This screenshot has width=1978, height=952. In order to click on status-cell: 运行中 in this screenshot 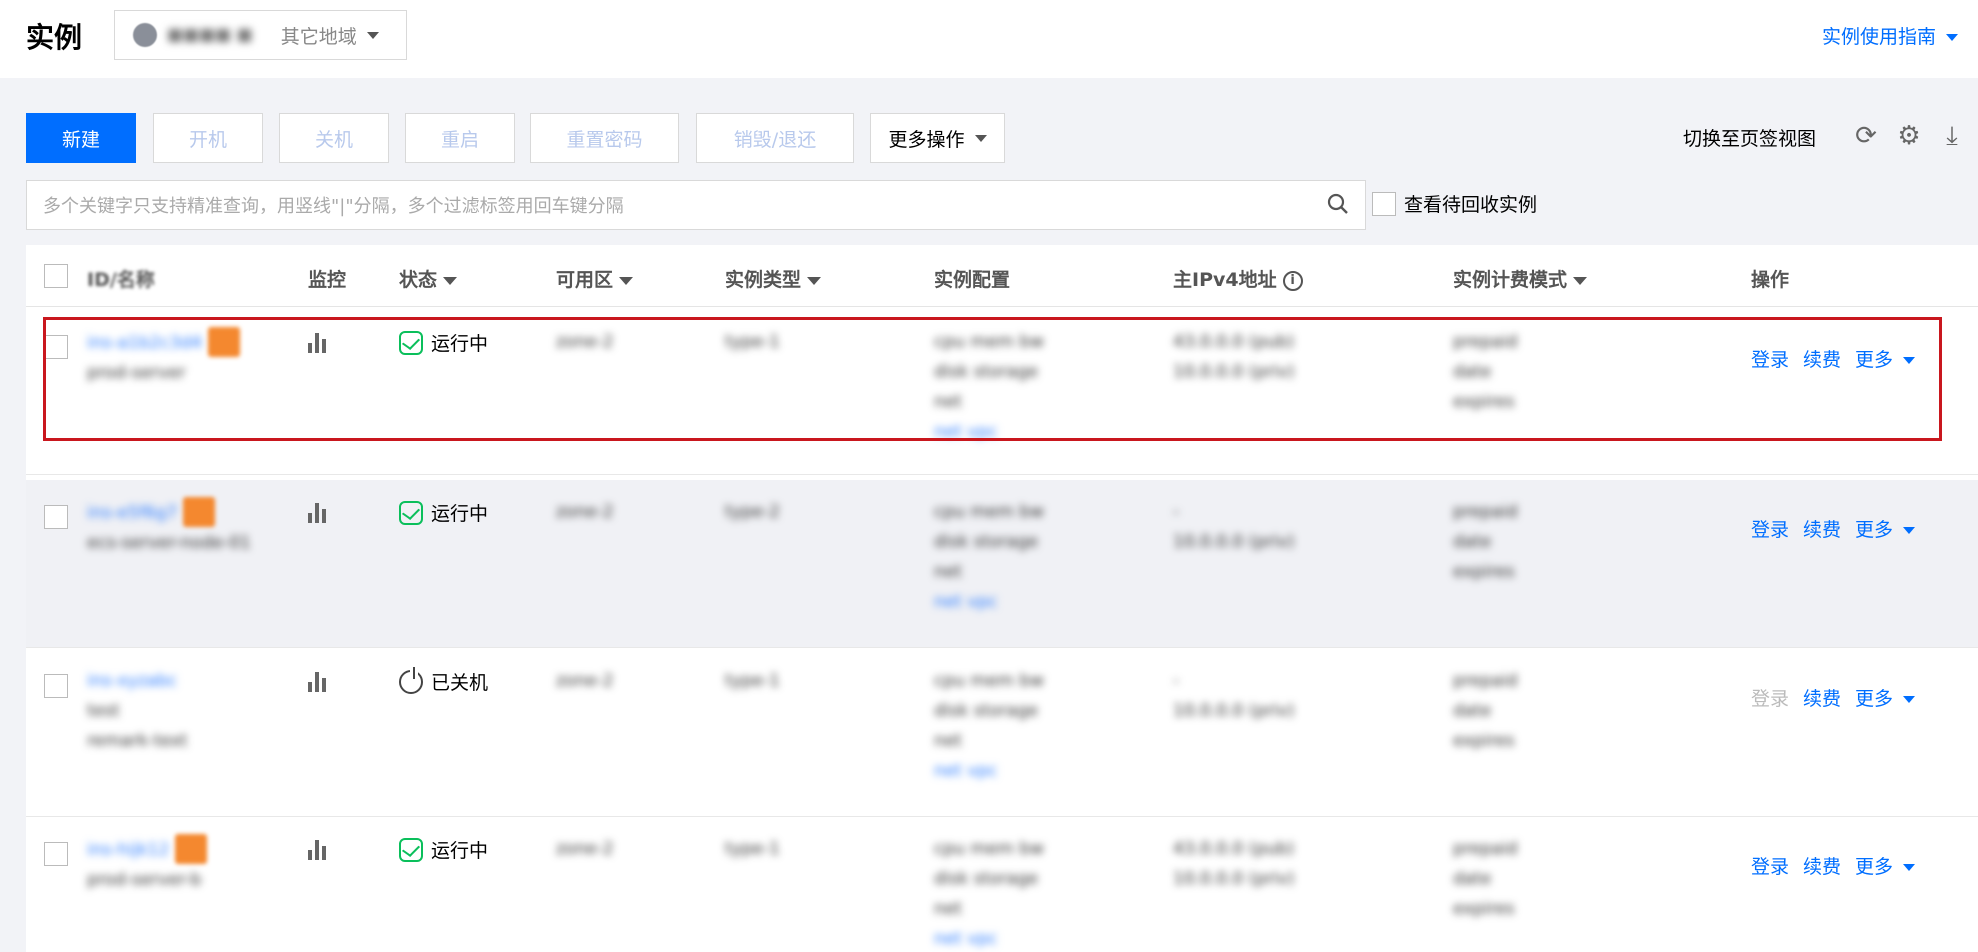, I will do `click(443, 849)`.